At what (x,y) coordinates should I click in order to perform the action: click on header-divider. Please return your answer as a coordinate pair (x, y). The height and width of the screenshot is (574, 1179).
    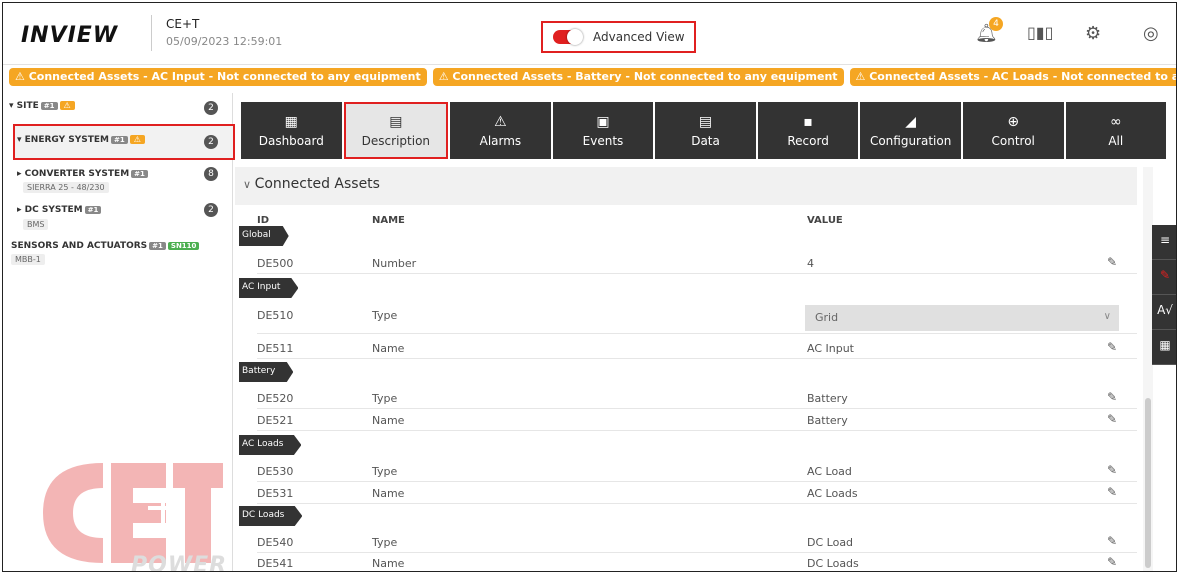
    Looking at the image, I should click on (151, 33).